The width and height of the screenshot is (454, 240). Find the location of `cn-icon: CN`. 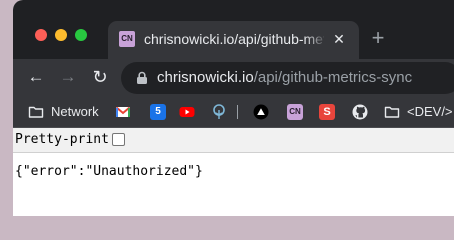

cn-icon: CN is located at coordinates (295, 112).